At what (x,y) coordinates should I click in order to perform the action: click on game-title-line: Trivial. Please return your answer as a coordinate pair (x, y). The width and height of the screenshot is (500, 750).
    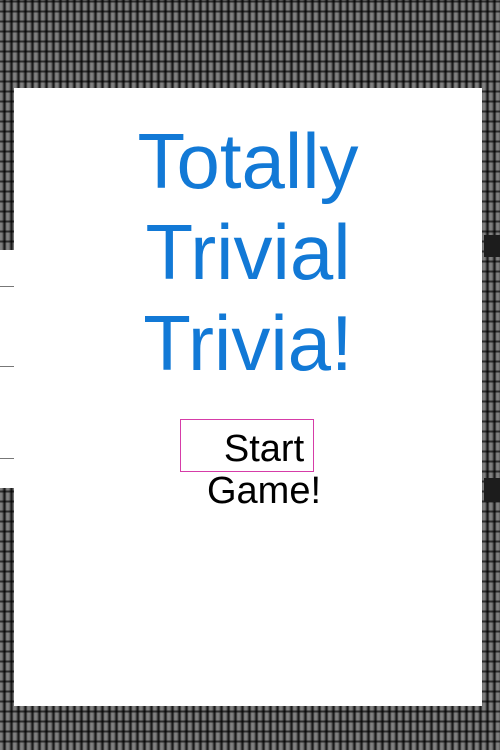
    Looking at the image, I should click on (248, 252).